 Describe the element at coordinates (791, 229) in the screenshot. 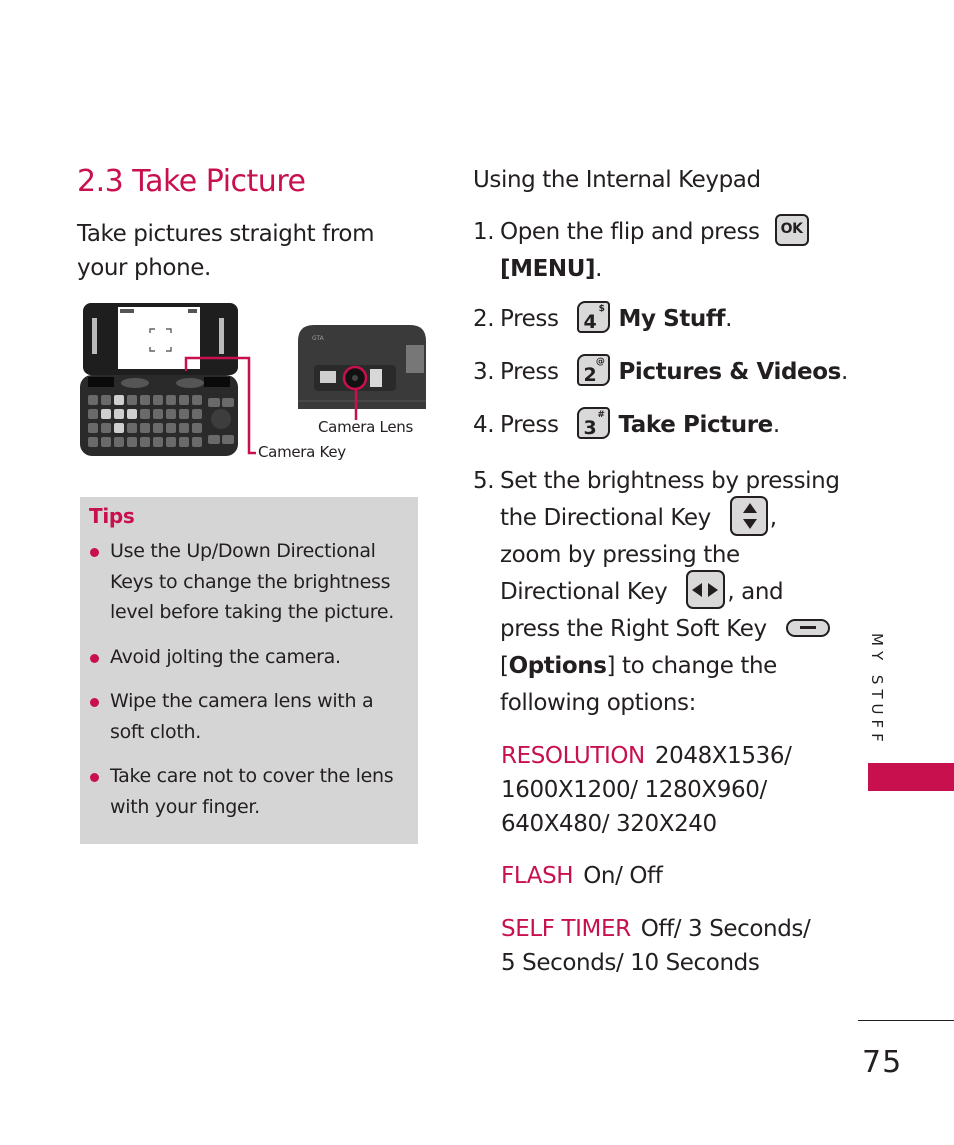

I see `ok-key-icon: OK` at that location.